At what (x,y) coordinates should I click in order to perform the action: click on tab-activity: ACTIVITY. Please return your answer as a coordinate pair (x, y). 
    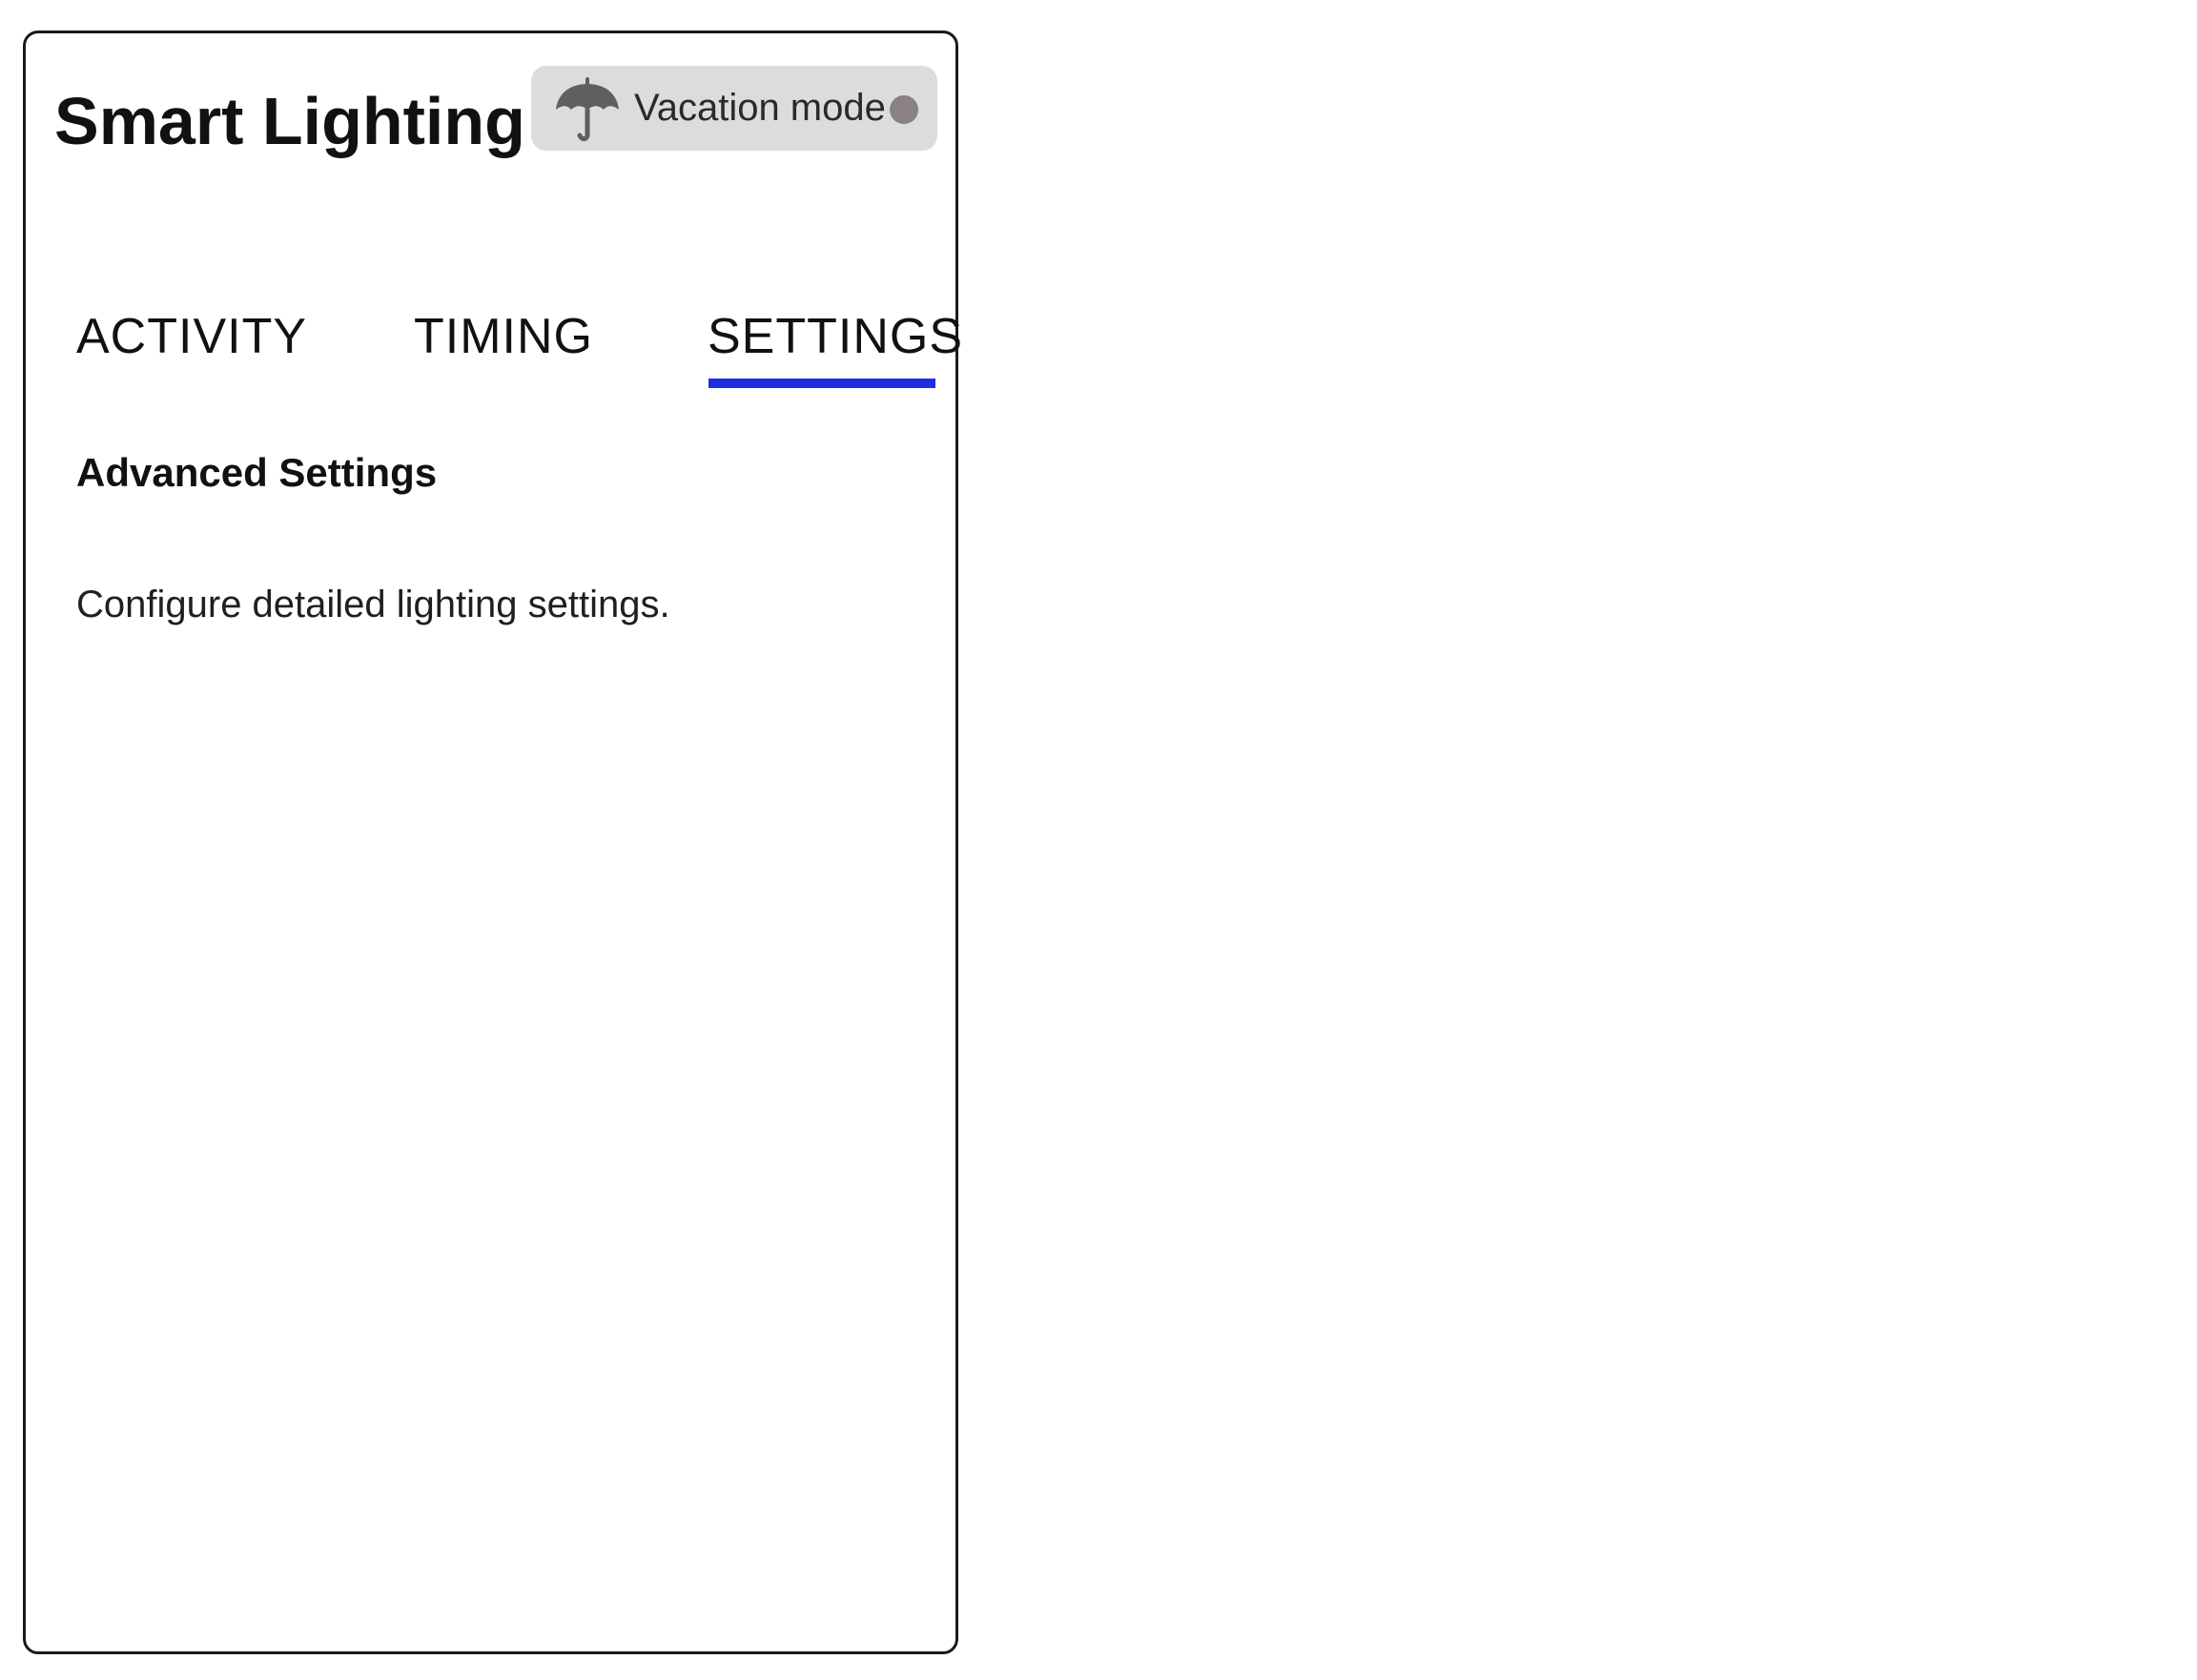
    Looking at the image, I should click on (191, 336).